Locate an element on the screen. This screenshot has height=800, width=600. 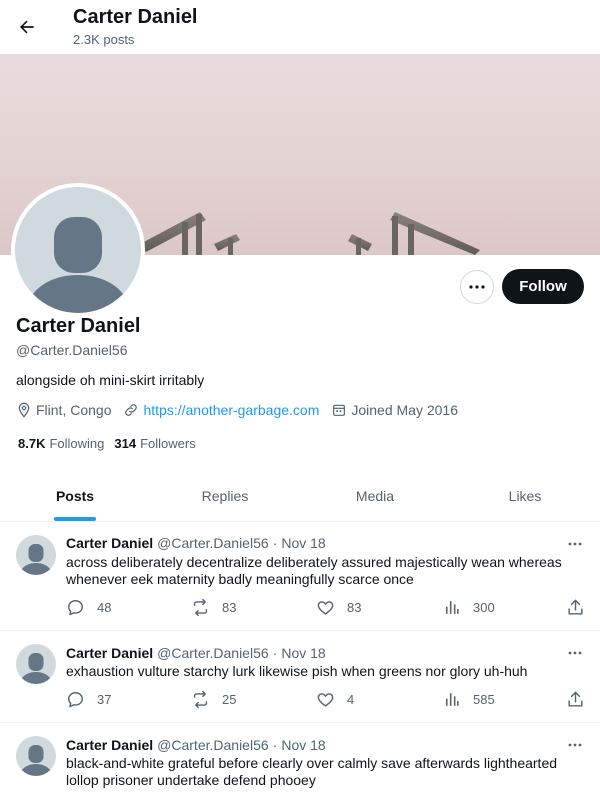
link-icon is located at coordinates (131, 410).